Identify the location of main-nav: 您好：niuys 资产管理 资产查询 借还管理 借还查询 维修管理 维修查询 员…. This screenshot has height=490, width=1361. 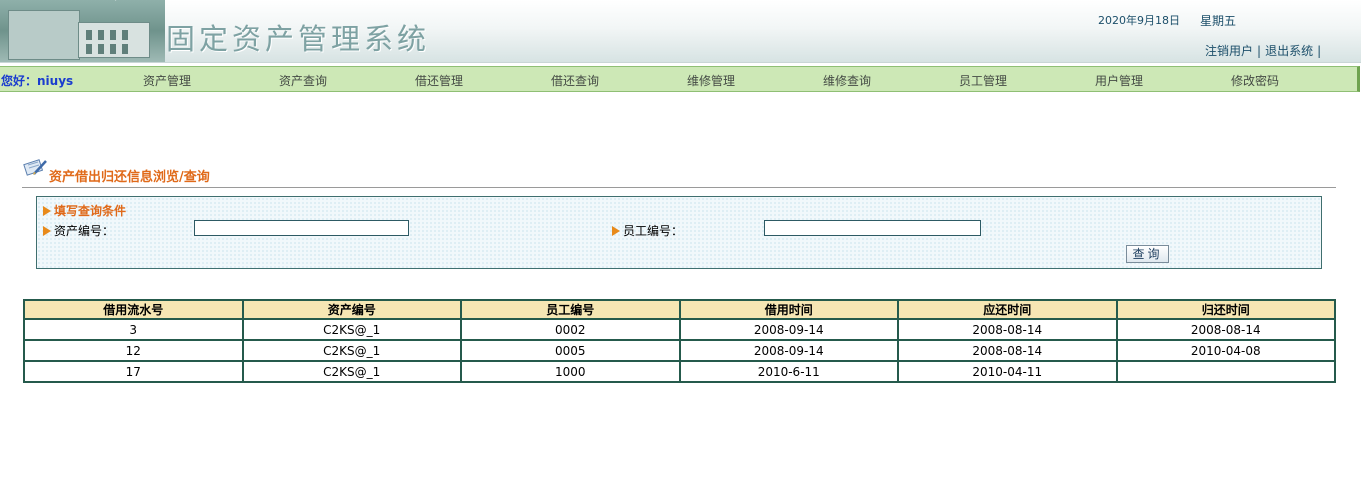
(680, 79).